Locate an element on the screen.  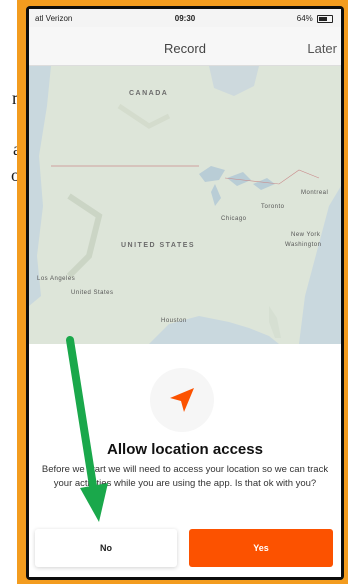
nav-title: Record is located at coordinates (185, 48).